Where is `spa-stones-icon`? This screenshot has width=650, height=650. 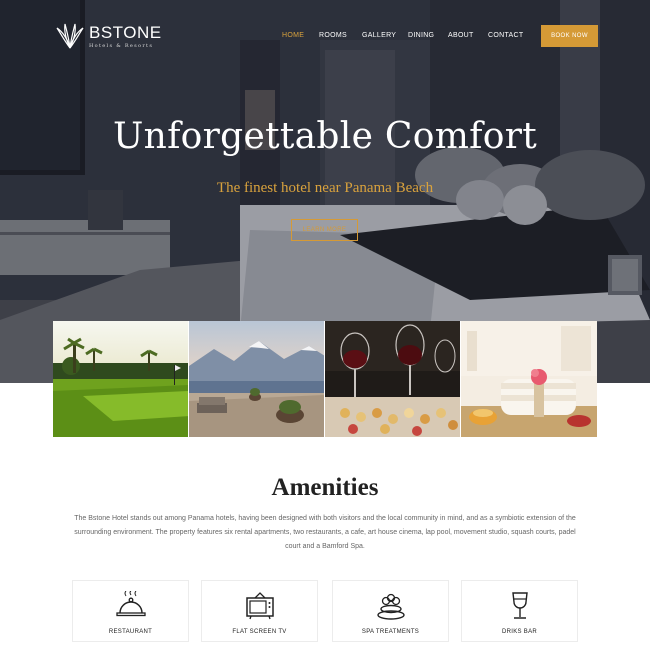 spa-stones-icon is located at coordinates (390, 606).